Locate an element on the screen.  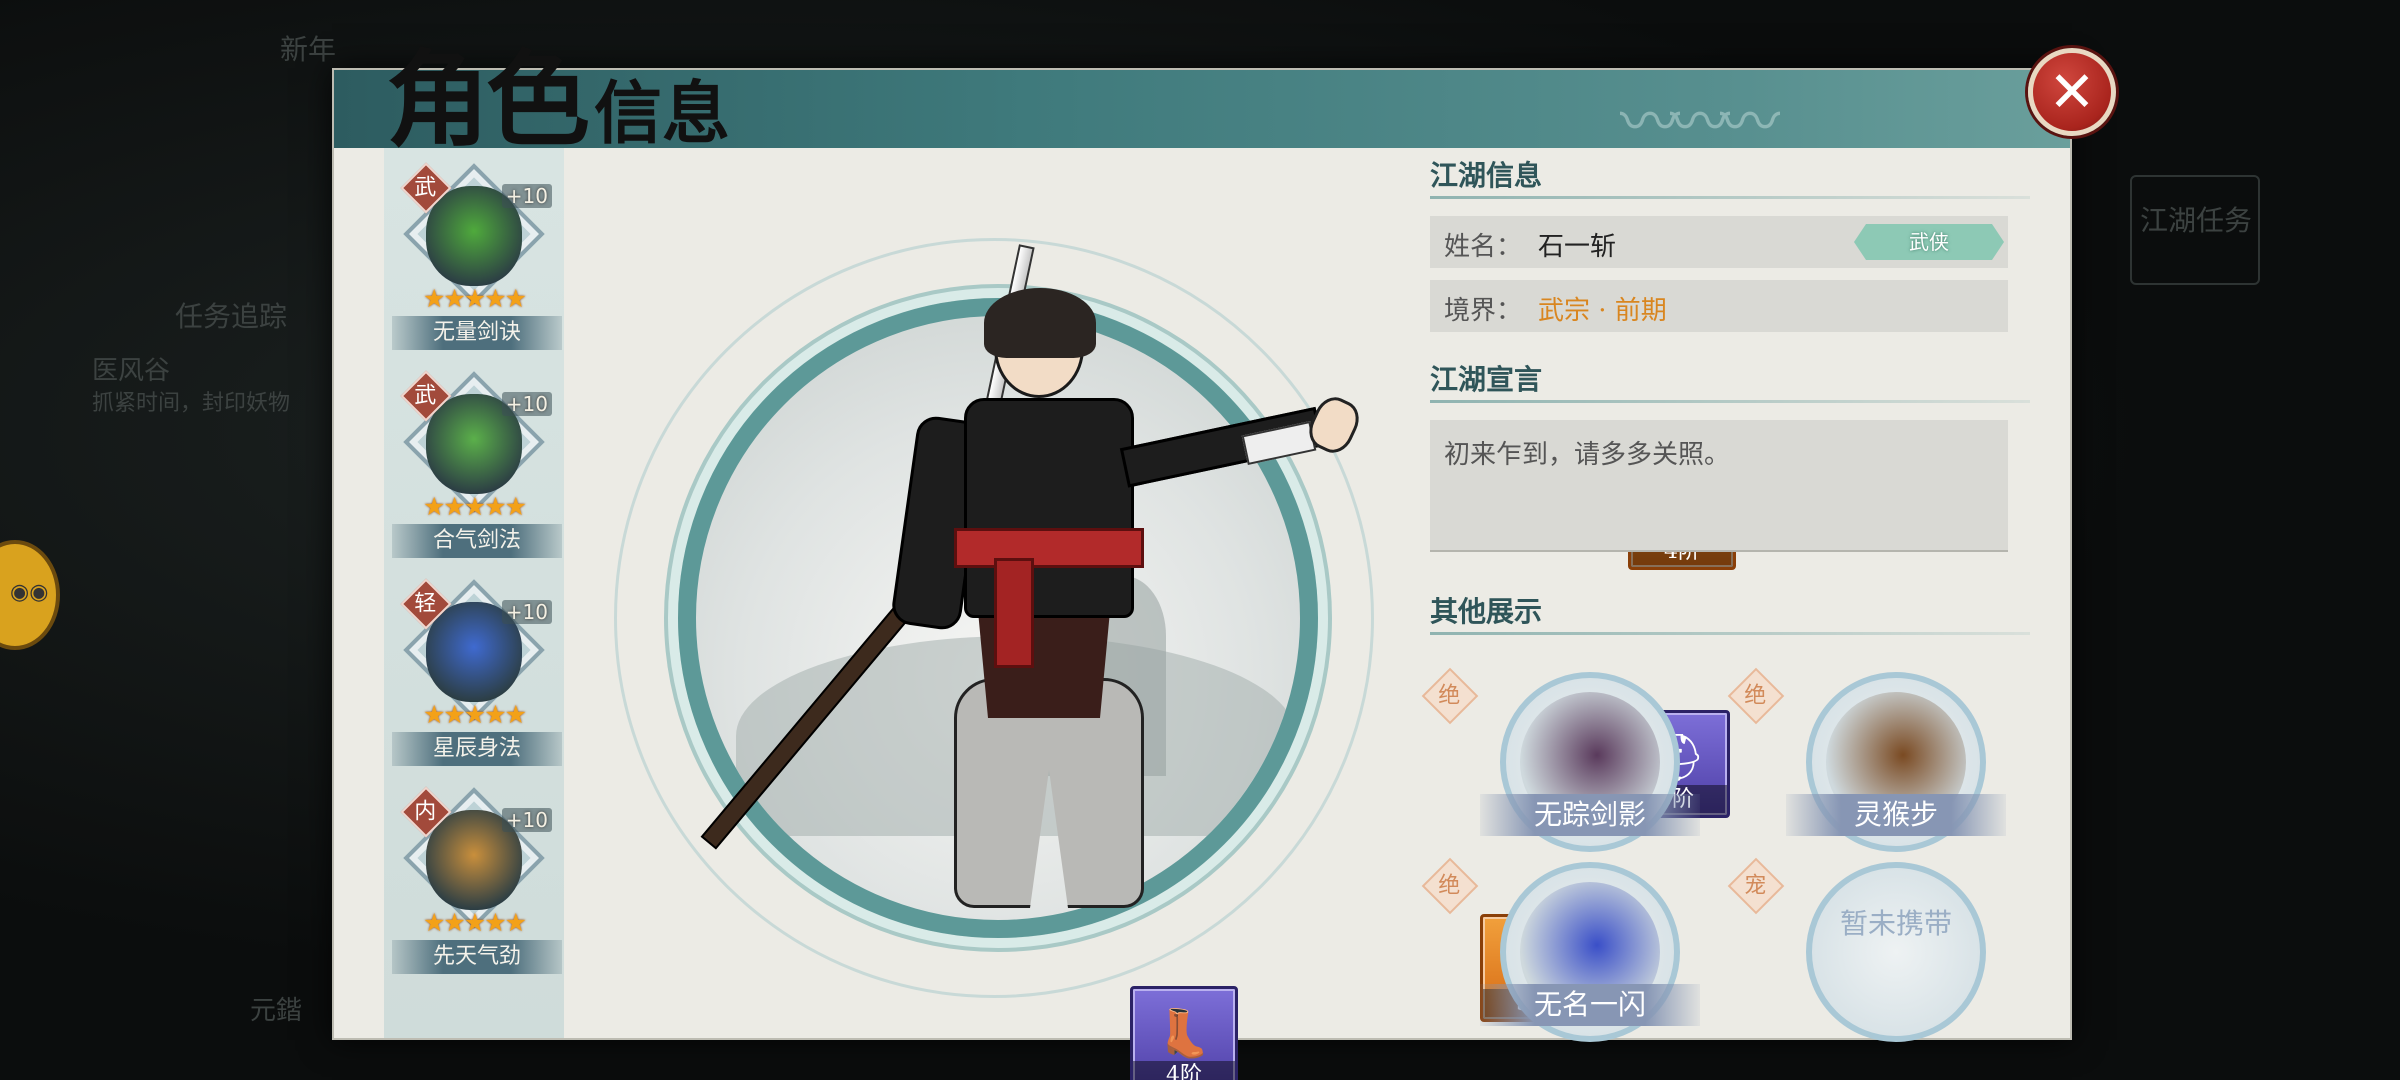
equip-slot-boots: 👢 4阶 is located at coordinates (1184, 1033).